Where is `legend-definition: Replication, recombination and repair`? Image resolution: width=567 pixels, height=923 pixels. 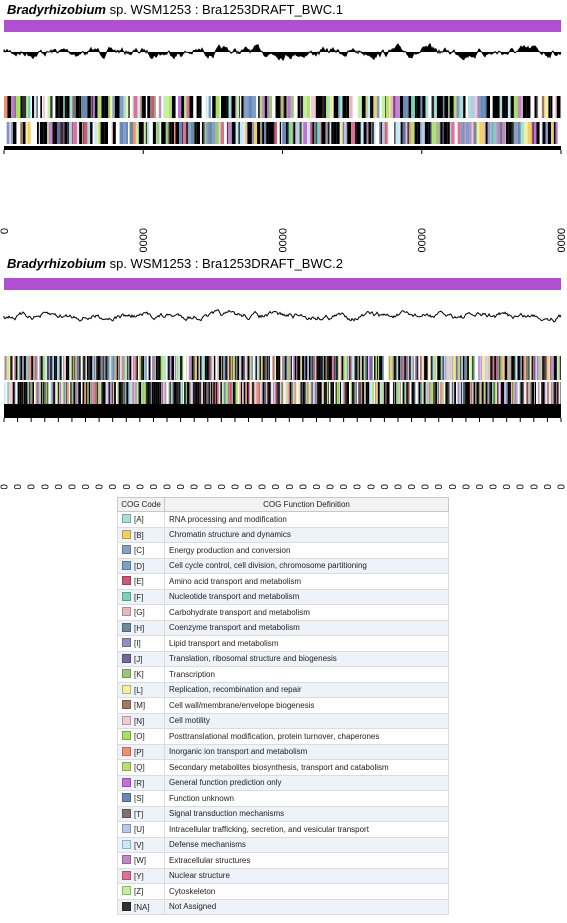
legend-definition: Replication, recombination and repair is located at coordinates (306, 689).